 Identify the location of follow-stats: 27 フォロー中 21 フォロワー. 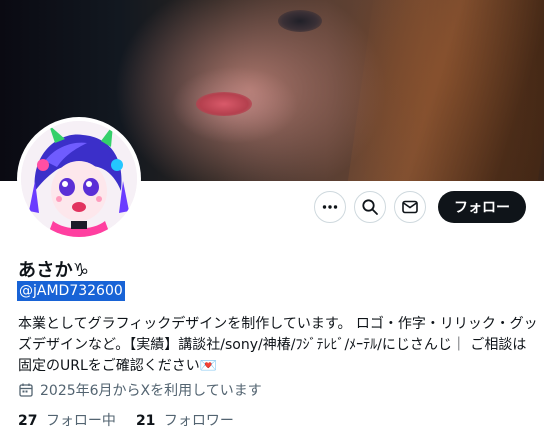
(126, 420).